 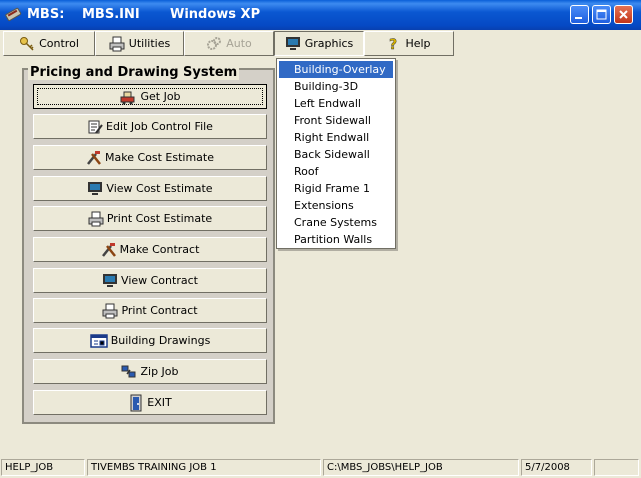 What do you see at coordinates (43, 467) in the screenshot?
I see `status-help: HELP_JOB` at bounding box center [43, 467].